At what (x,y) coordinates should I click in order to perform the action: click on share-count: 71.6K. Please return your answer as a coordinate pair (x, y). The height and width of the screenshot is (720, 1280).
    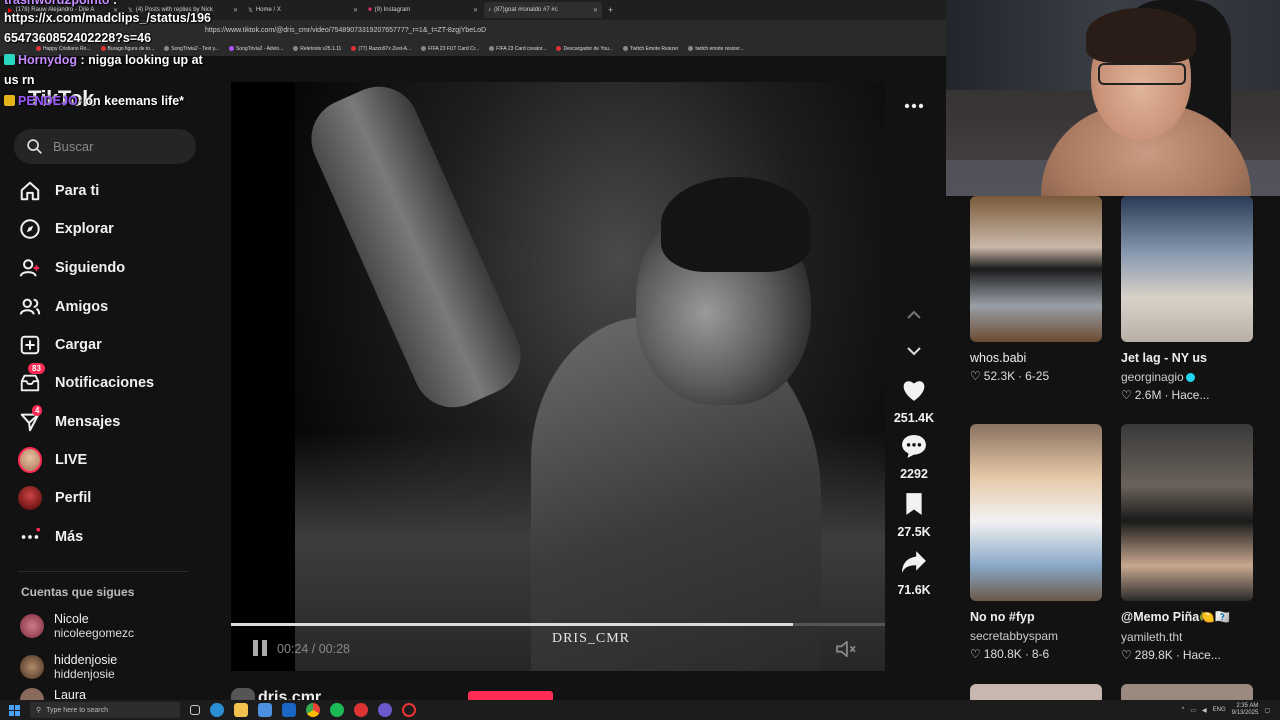
    Looking at the image, I should click on (914, 590).